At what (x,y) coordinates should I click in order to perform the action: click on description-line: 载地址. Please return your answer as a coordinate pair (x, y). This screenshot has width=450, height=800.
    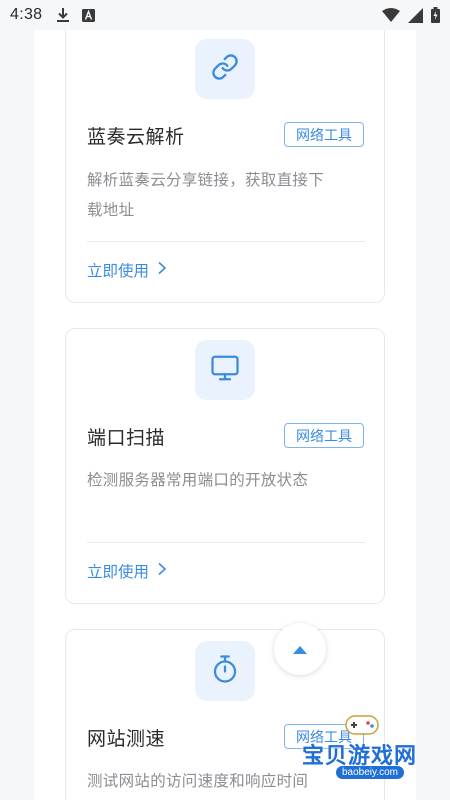
    Looking at the image, I should click on (111, 210).